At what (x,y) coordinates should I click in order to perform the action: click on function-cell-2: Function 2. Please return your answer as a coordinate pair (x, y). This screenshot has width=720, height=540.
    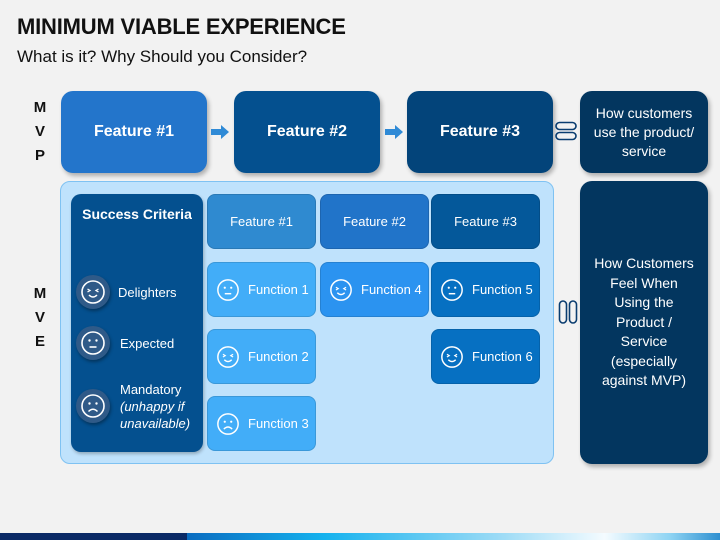
    Looking at the image, I should click on (261, 356).